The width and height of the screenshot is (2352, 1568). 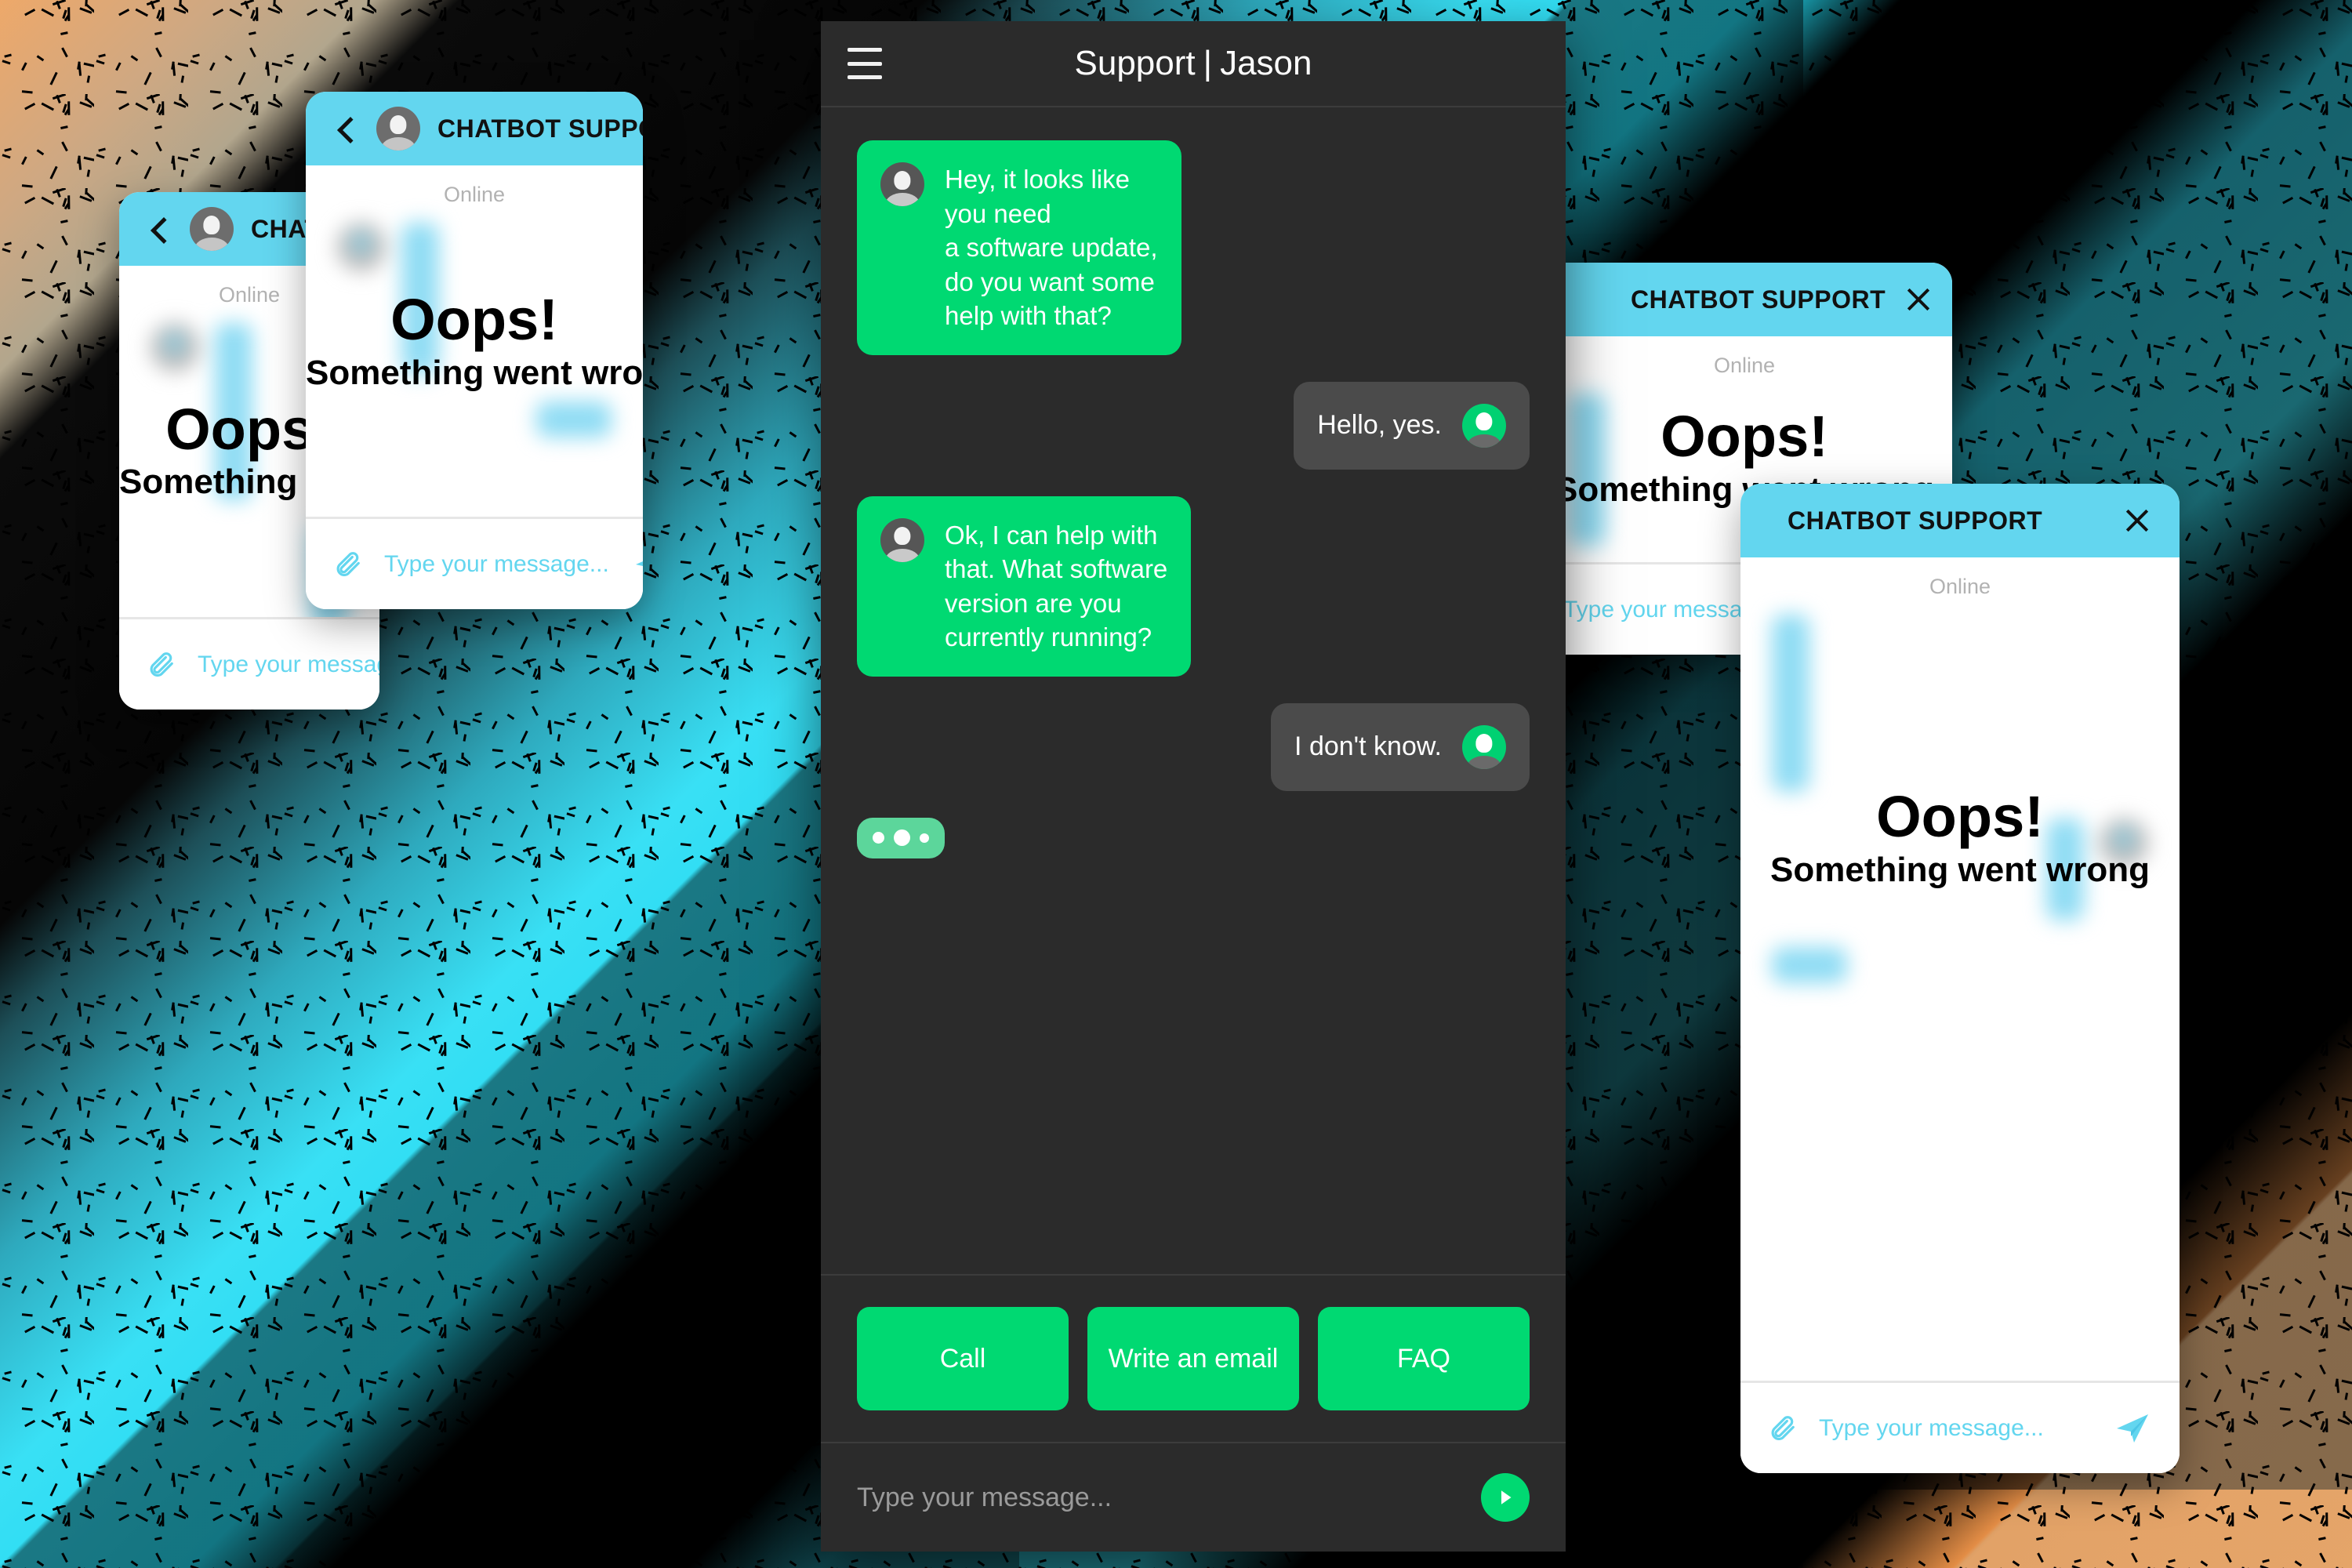 What do you see at coordinates (1135, 63) in the screenshot?
I see `card-title-primary: Support` at bounding box center [1135, 63].